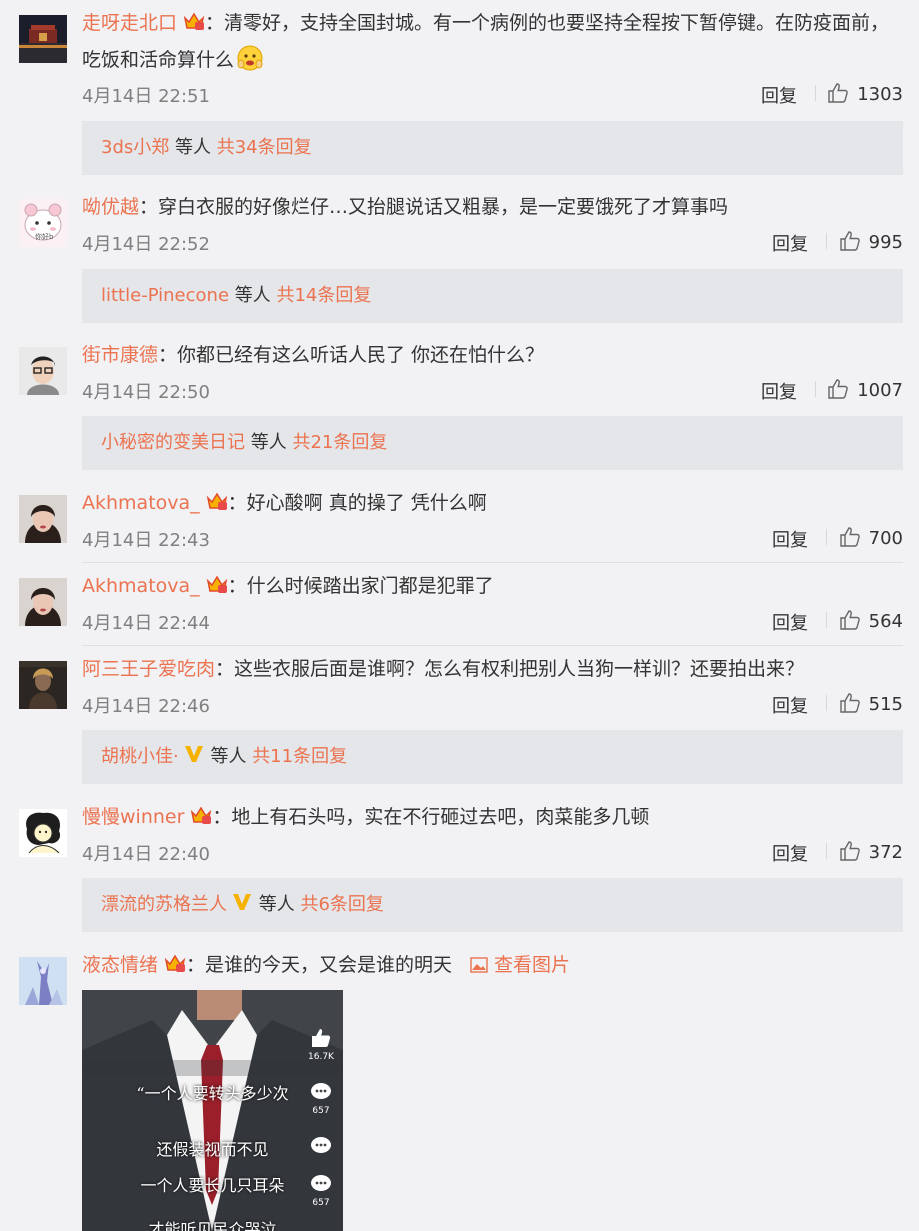  What do you see at coordinates (492, 757) in the screenshot?
I see `replies-summary: 胡桃小佳· 等人 共11条回复` at bounding box center [492, 757].